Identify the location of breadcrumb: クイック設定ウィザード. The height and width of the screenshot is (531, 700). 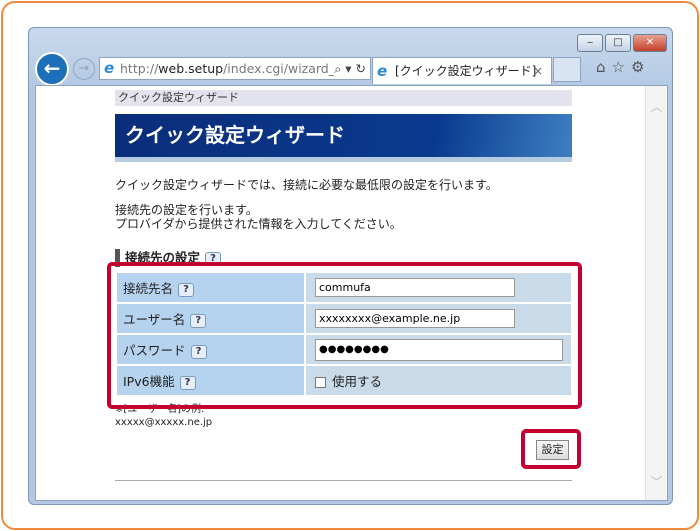
(343, 98).